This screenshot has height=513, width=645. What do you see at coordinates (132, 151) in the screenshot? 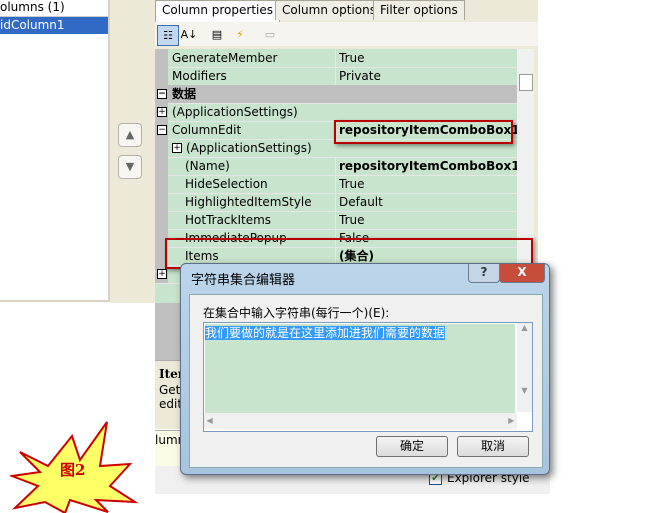
I see `nav-strip: ▲ ▼` at bounding box center [132, 151].